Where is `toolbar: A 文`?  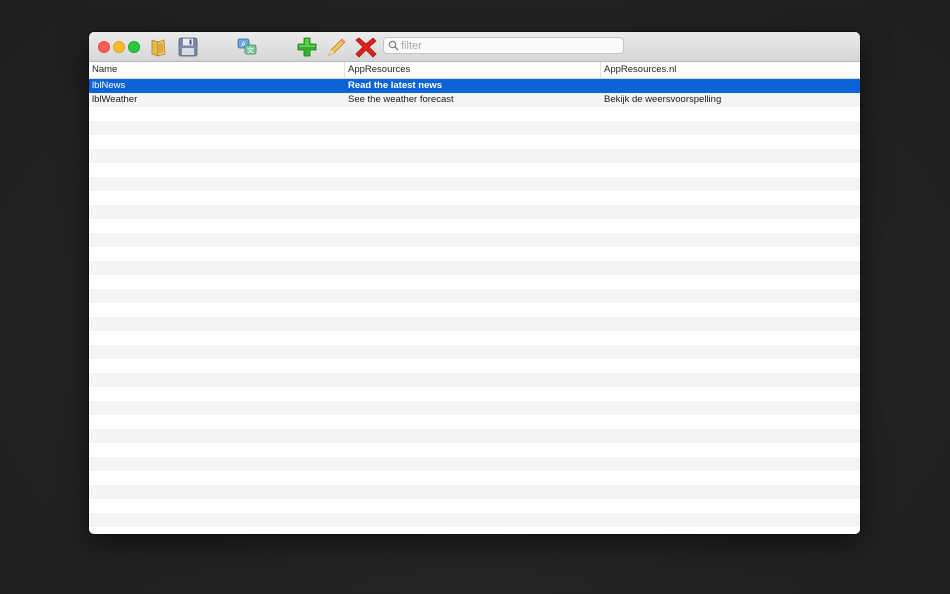 toolbar: A 文 is located at coordinates (474, 47).